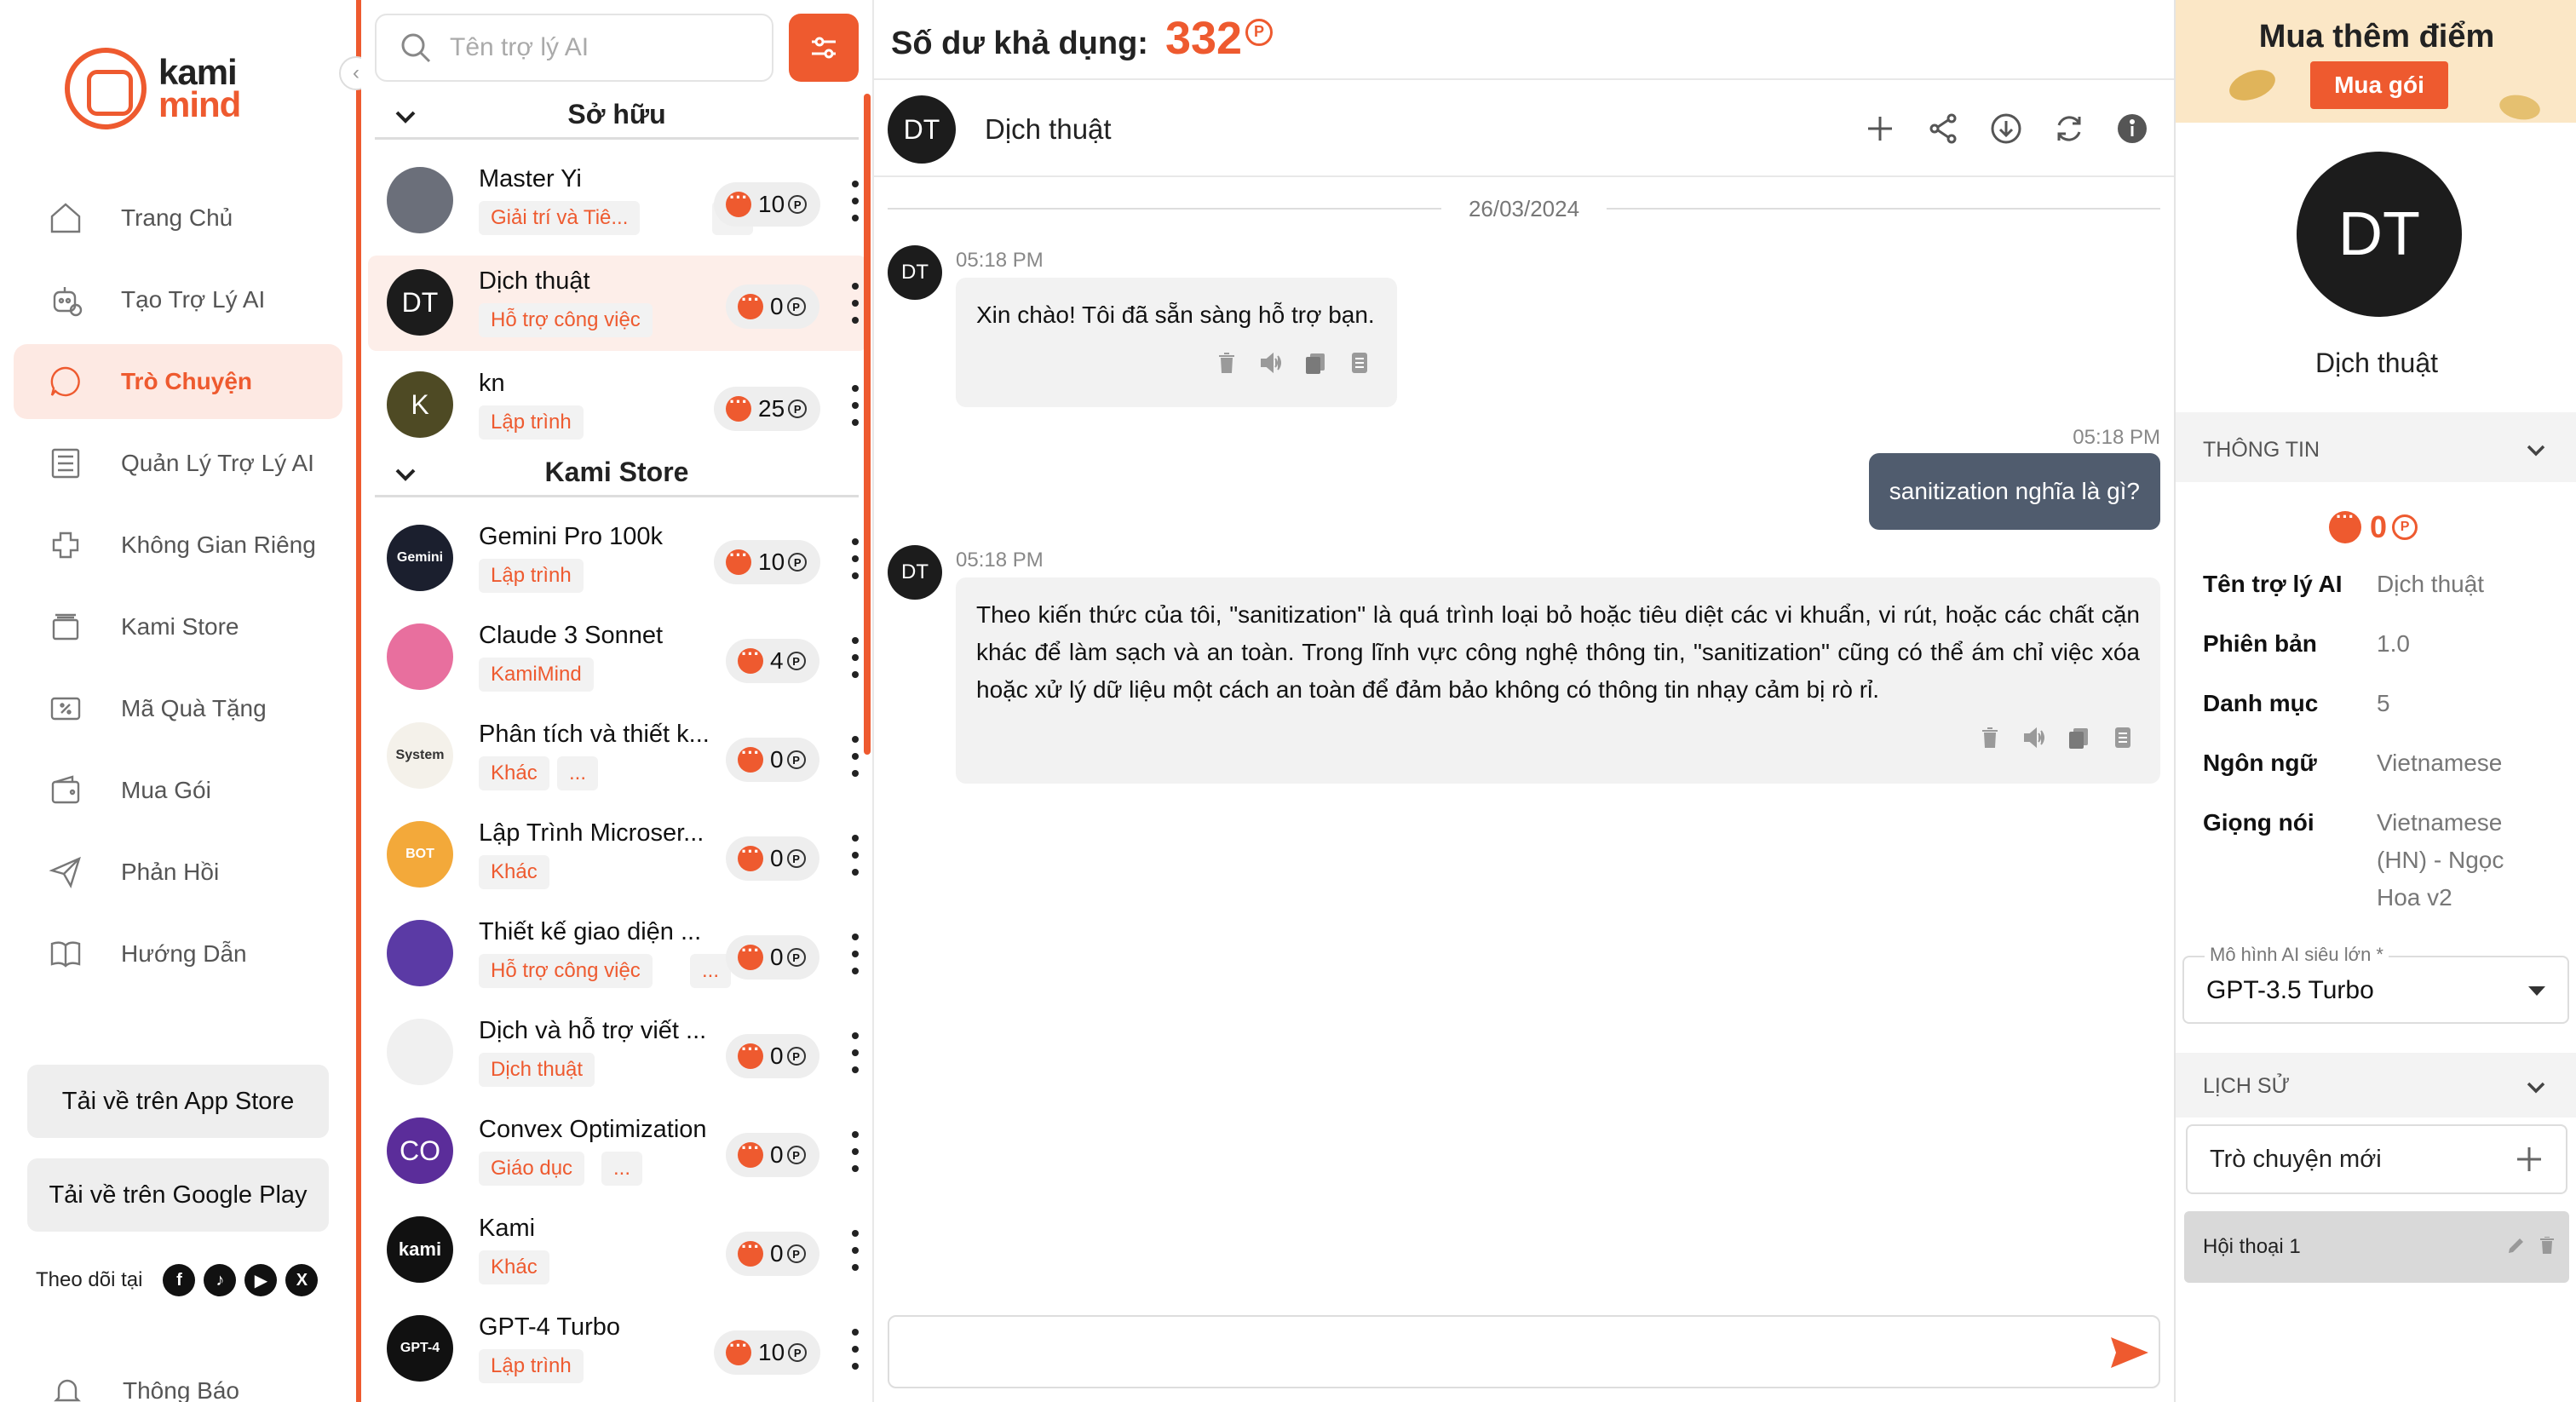 The width and height of the screenshot is (2576, 1402). Describe the element at coordinates (302, 1280) in the screenshot. I see `x-twitter-icon: X` at that location.